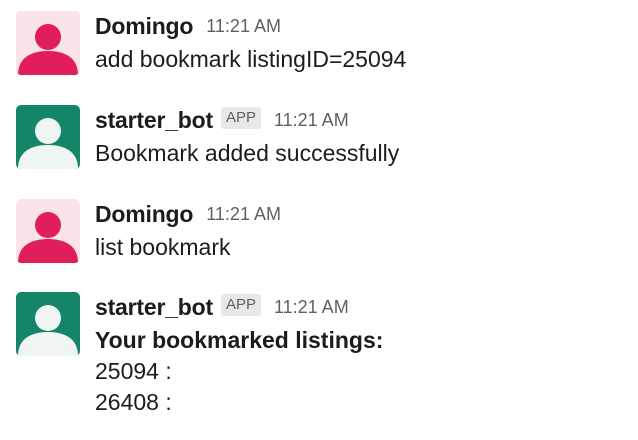  Describe the element at coordinates (251, 59) in the screenshot. I see `message-text: add bookmark listingID=25094` at that location.